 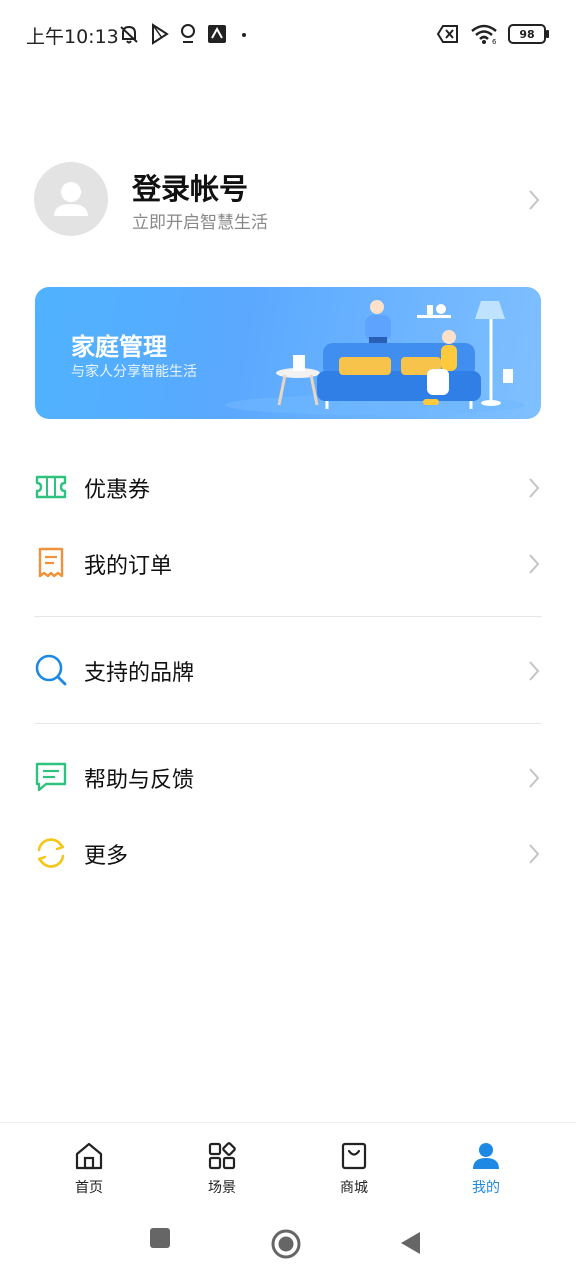 What do you see at coordinates (200, 223) in the screenshot?
I see `login-subtitle: 立即开启智慧生活` at bounding box center [200, 223].